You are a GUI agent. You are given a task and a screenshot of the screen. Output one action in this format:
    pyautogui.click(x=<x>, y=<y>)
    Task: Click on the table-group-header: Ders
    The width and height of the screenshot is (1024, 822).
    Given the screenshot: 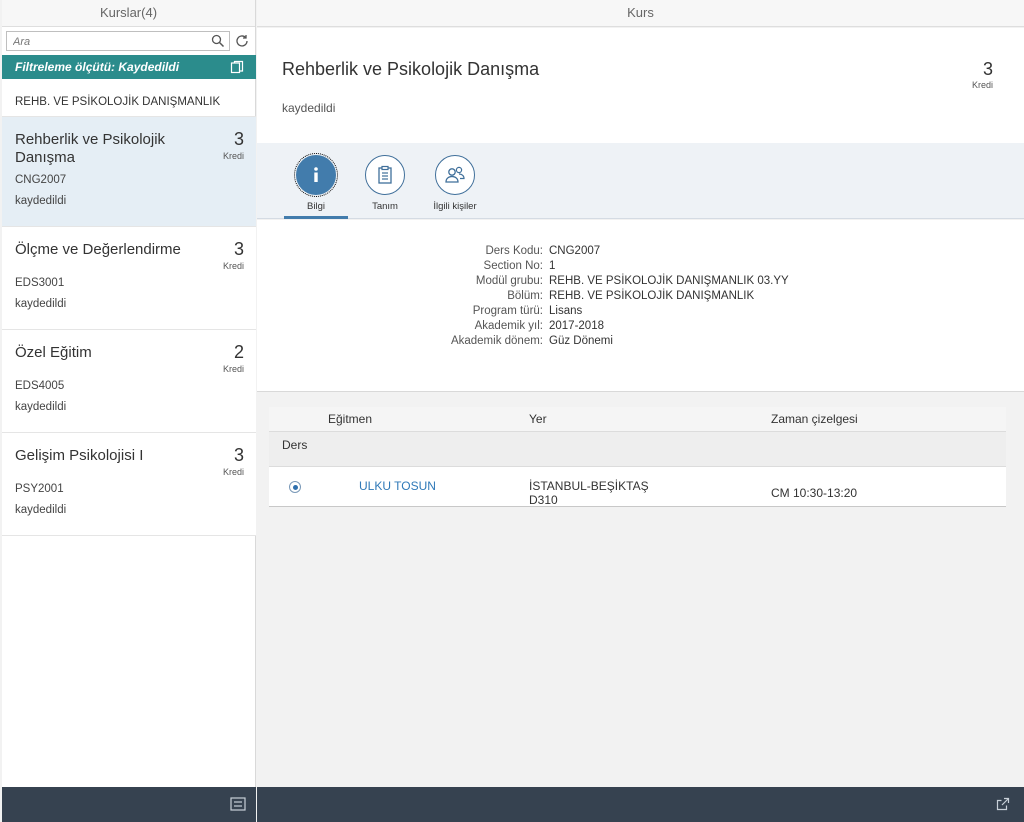 What is the action you would take?
    pyautogui.click(x=637, y=449)
    